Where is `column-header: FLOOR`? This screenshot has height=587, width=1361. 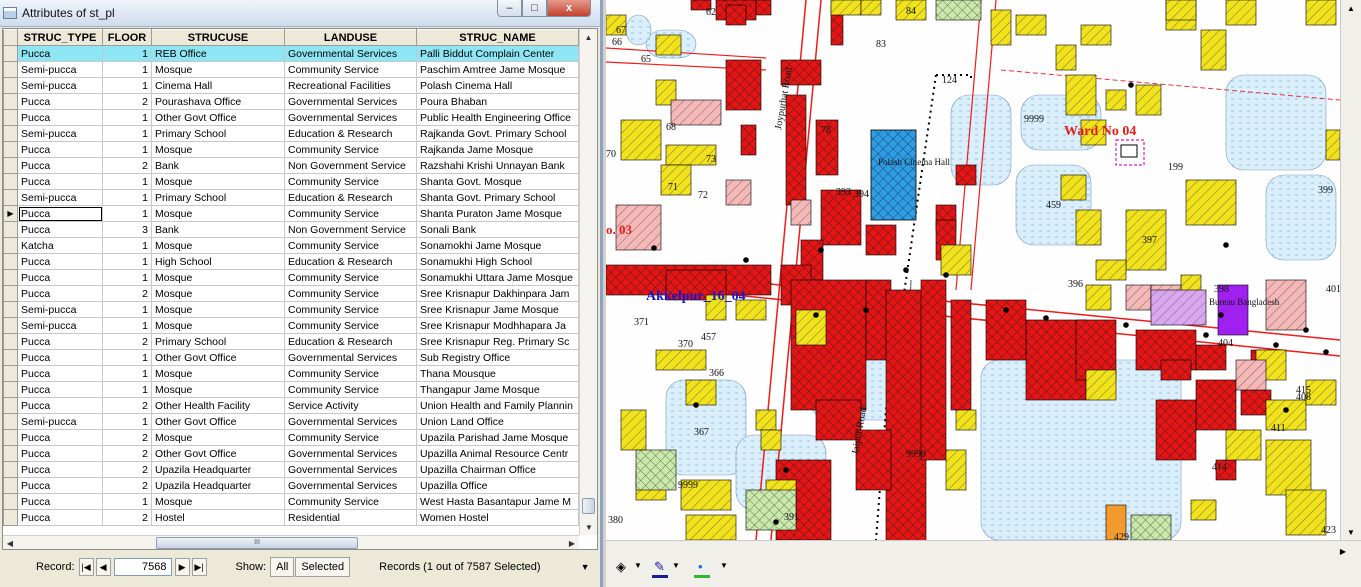 column-header: FLOOR is located at coordinates (127, 37).